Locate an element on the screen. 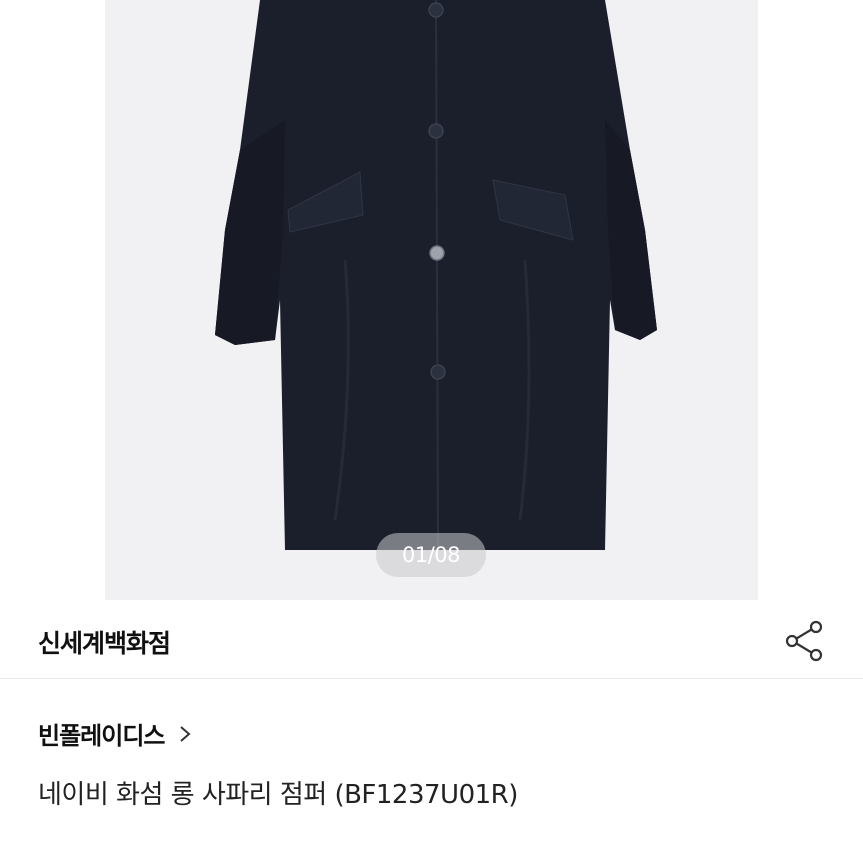 This screenshot has height=863, width=863. store-name: 신세계백화점 is located at coordinates (104, 642).